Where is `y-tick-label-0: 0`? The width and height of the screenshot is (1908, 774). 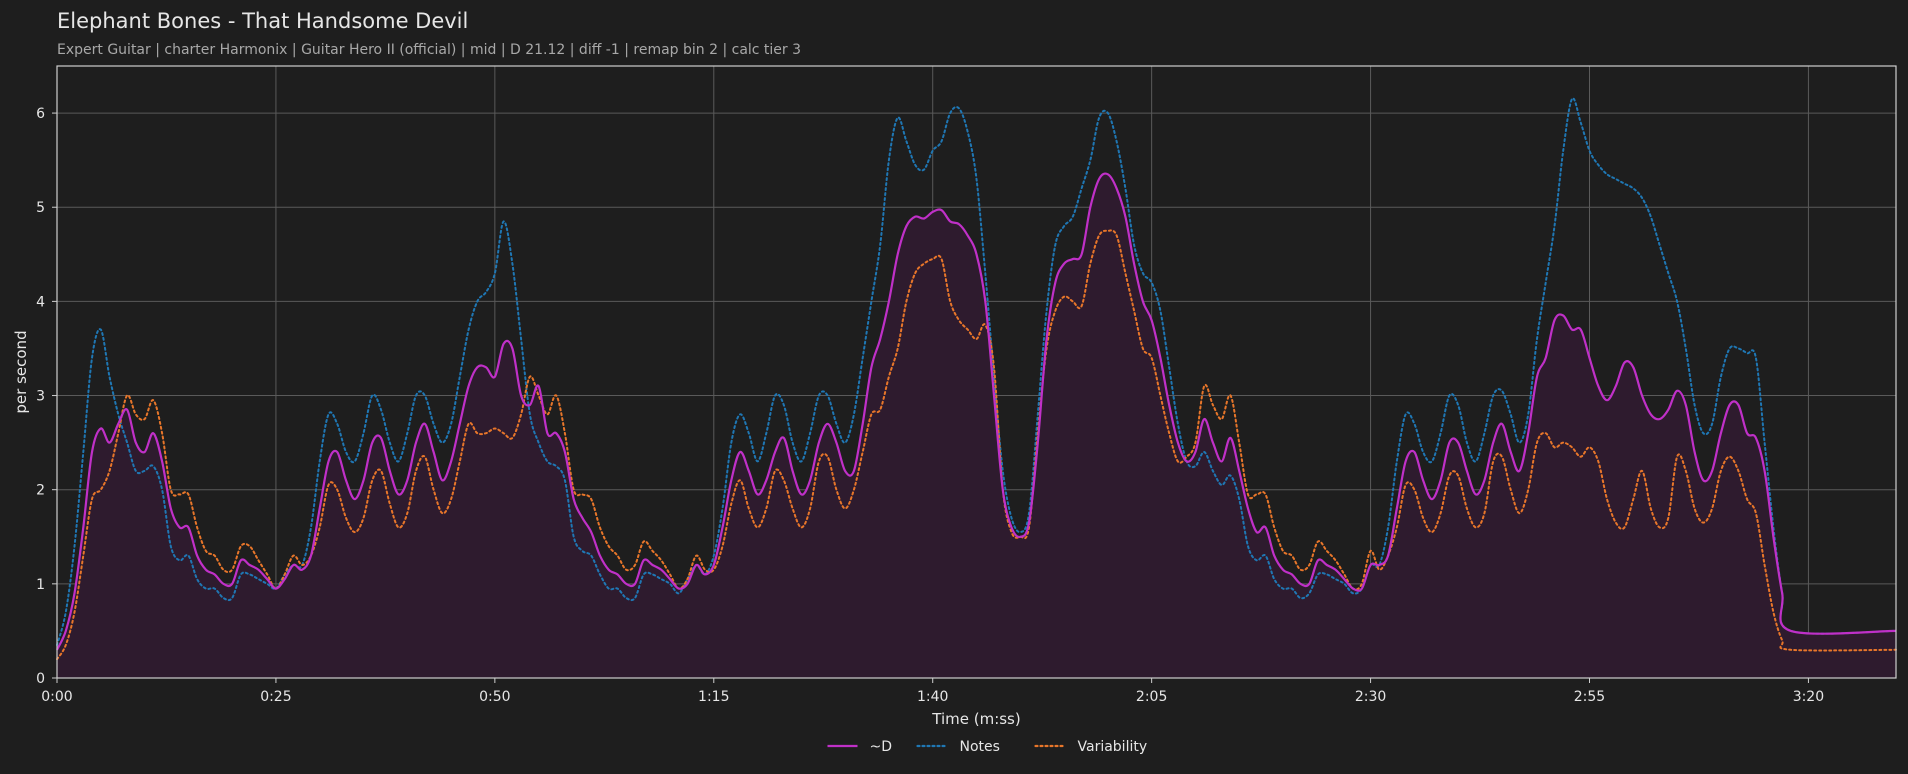
y-tick-label-0: 0 is located at coordinates (40, 679).